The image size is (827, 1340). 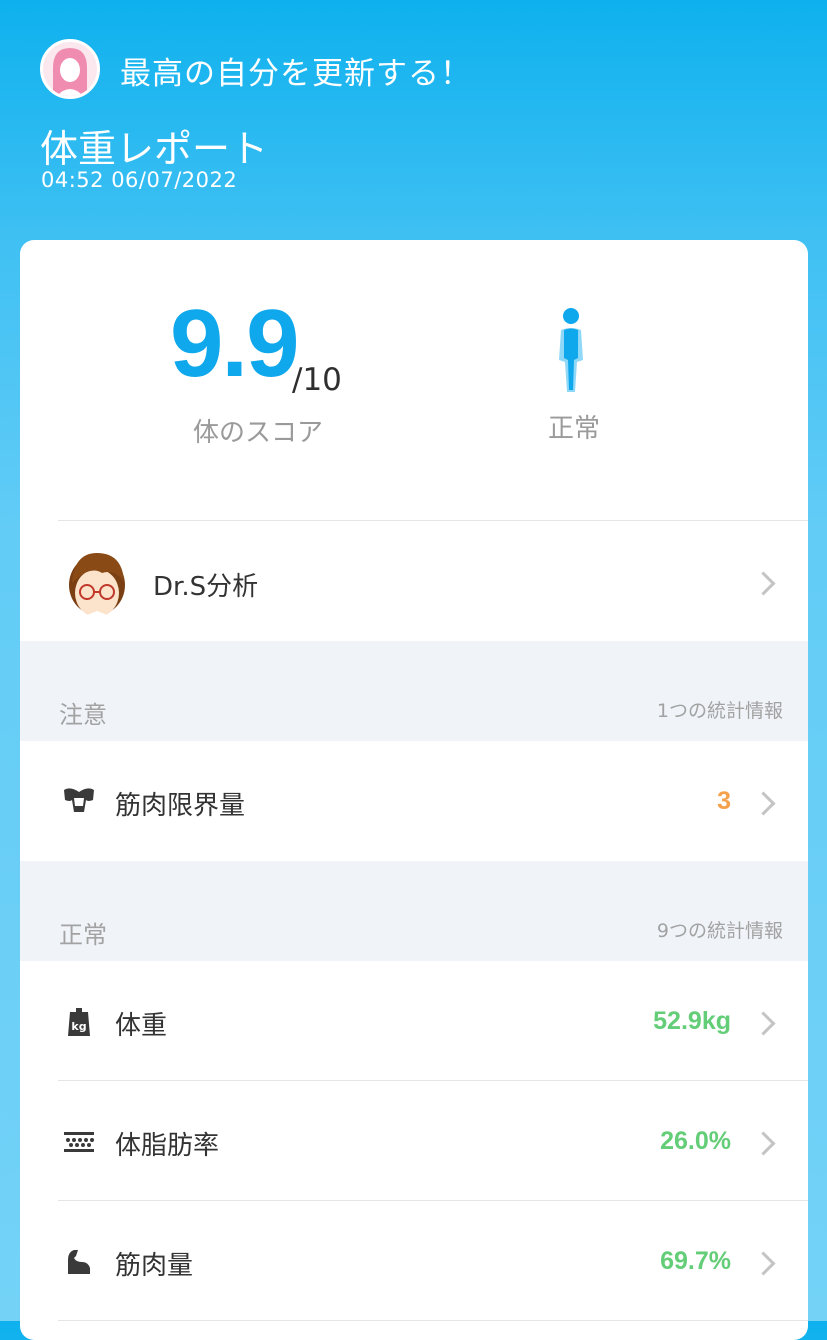 What do you see at coordinates (141, 1026) in the screenshot?
I see `stat-label: 体重` at bounding box center [141, 1026].